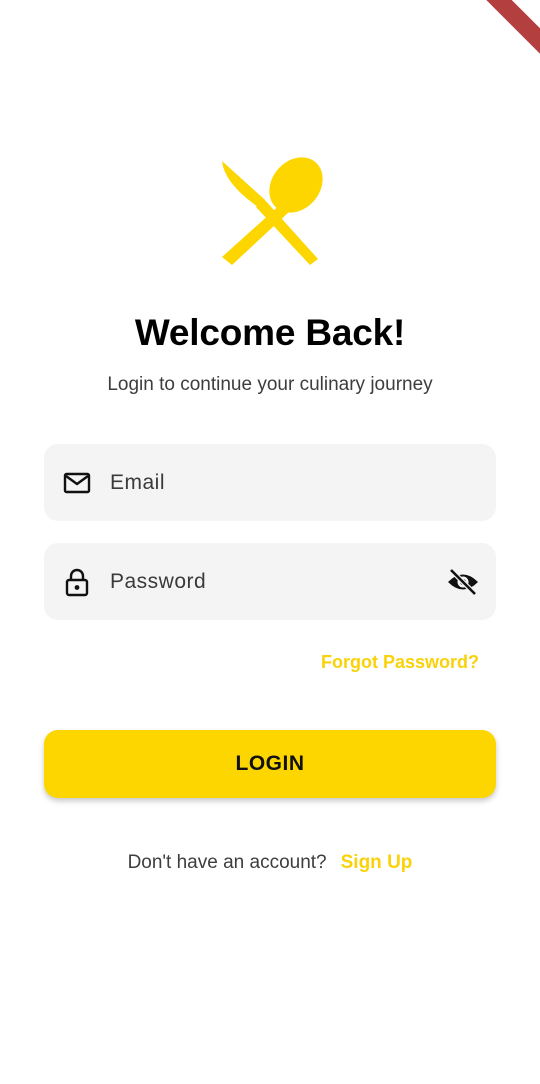  I want to click on debug-banner-band, so click(510, 30).